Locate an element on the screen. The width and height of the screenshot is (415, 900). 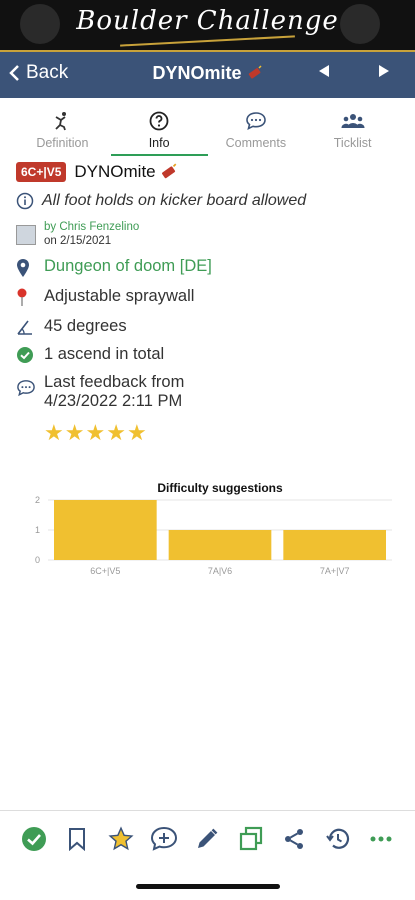
tick-button is located at coordinates (33, 839).